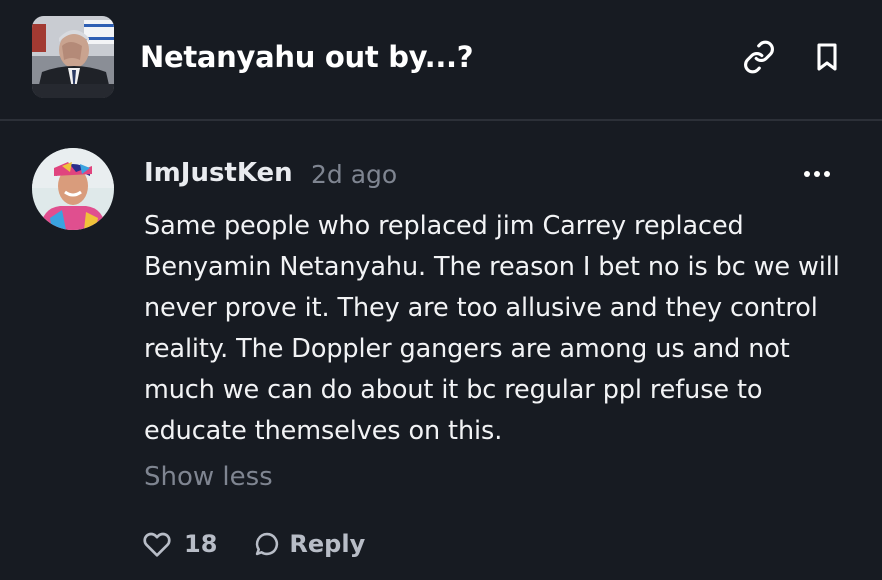 The height and width of the screenshot is (580, 882). I want to click on like-button: 18, so click(178, 544).